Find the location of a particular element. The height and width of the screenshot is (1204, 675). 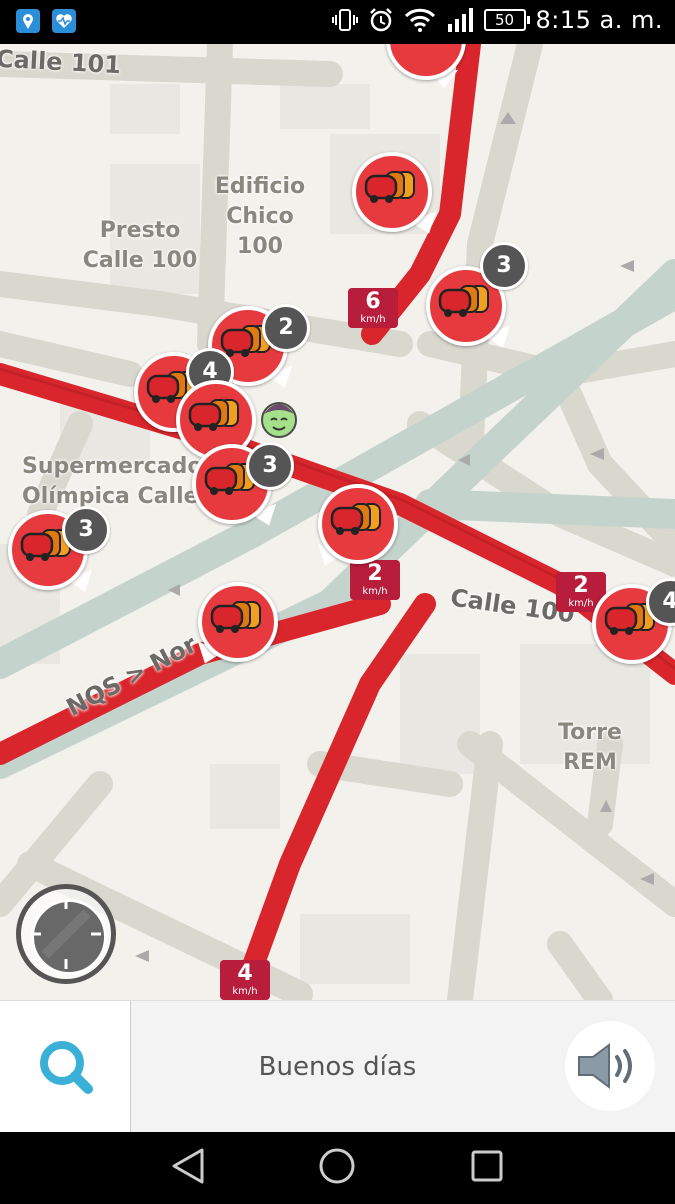

jam-count-badge: 2 is located at coordinates (286, 328).